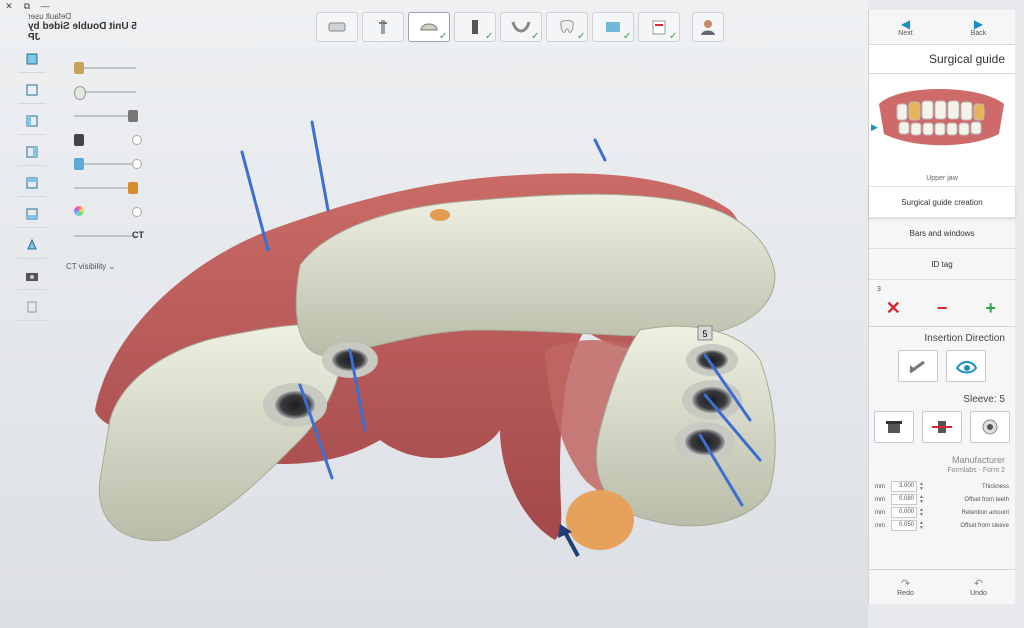 The width and height of the screenshot is (1024, 628). I want to click on navigation-buttons: ◀ Next ▶ Back, so click(942, 27).